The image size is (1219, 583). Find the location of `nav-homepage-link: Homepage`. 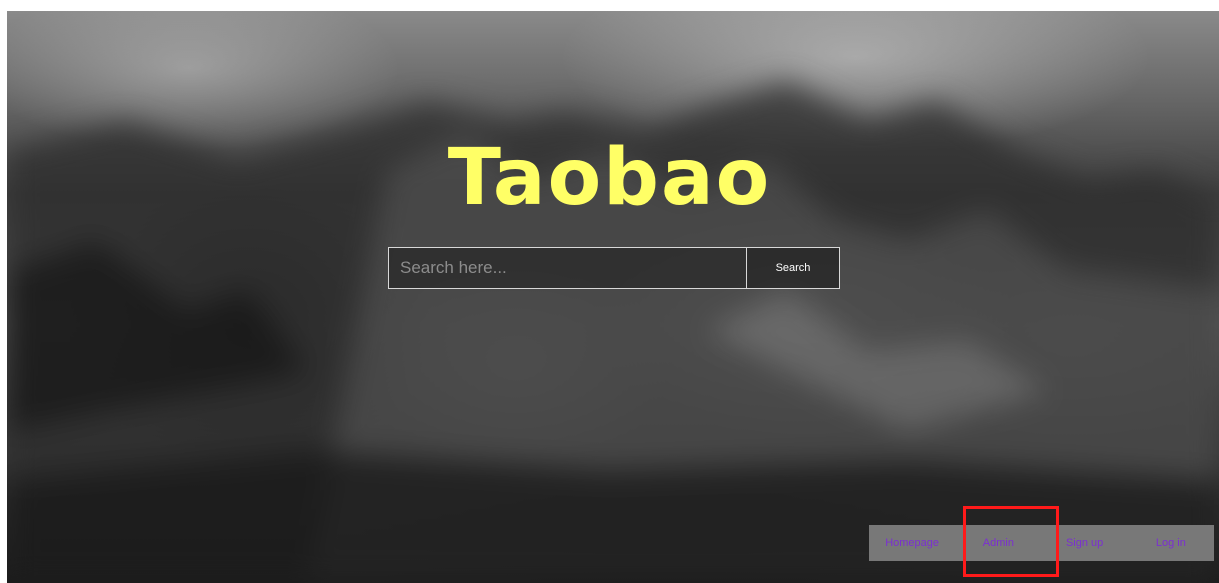

nav-homepage-link: Homepage is located at coordinates (912, 543).